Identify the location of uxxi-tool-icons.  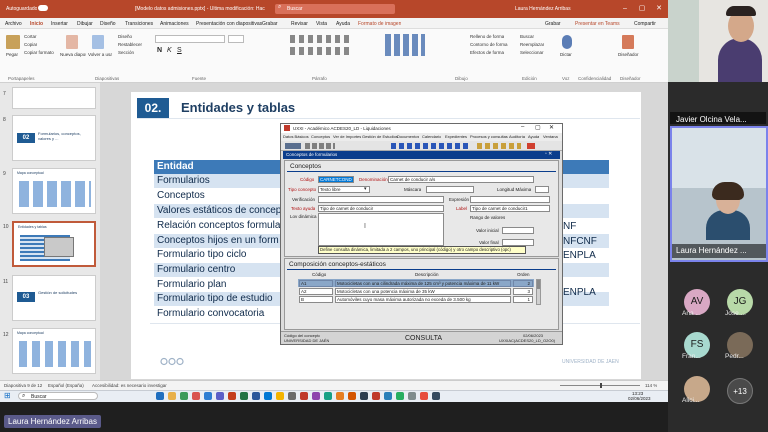
(499, 146).